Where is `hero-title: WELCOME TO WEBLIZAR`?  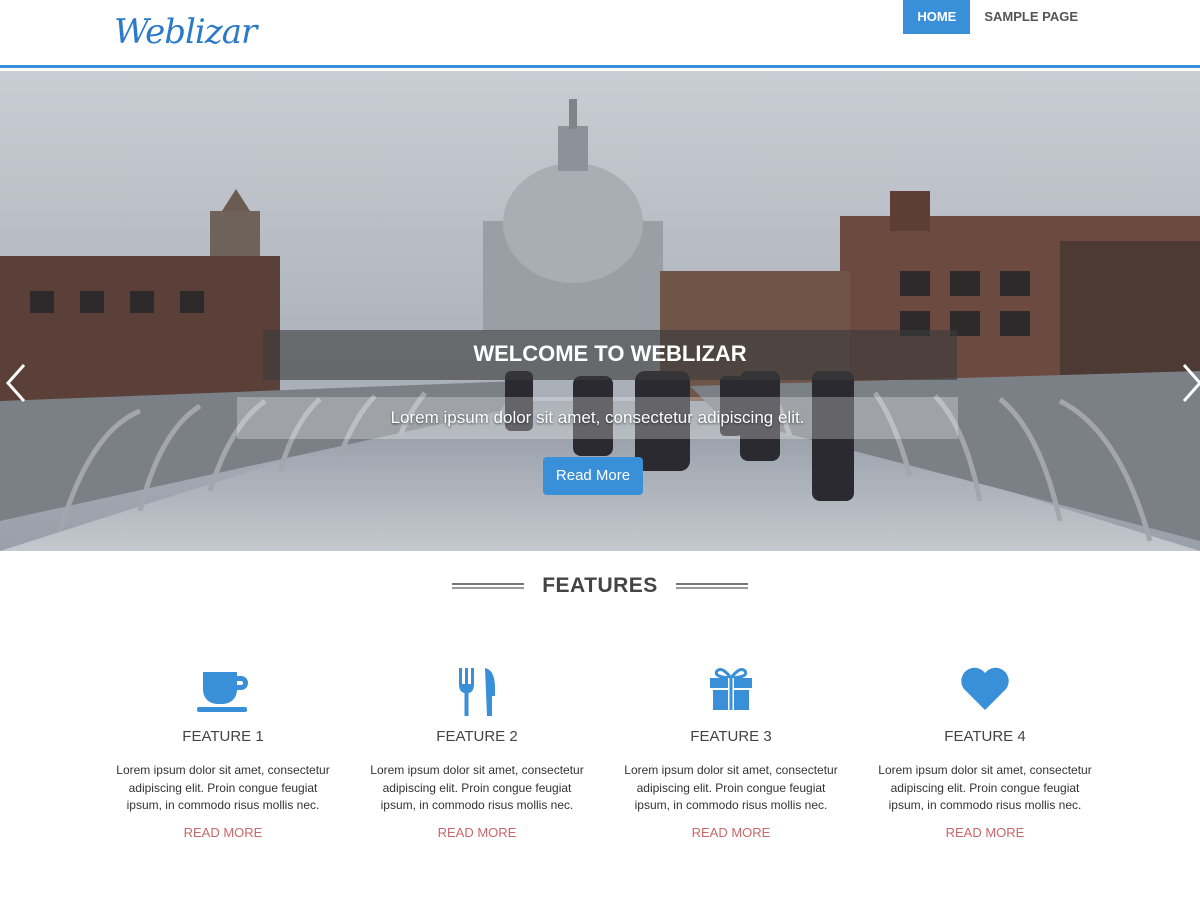 hero-title: WELCOME TO WEBLIZAR is located at coordinates (610, 355).